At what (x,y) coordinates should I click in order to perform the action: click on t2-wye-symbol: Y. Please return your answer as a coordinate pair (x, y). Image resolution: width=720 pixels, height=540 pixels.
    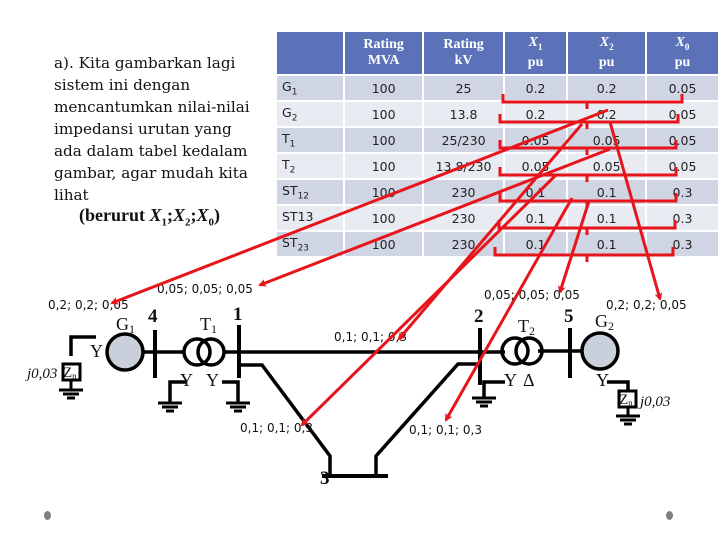
    Looking at the image, I should click on (510, 380).